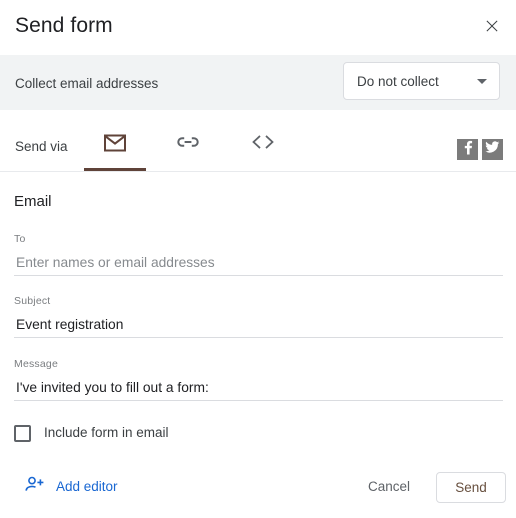 This screenshot has height=518, width=516. What do you see at coordinates (389, 487) in the screenshot?
I see `cancel-button: Cancel` at bounding box center [389, 487].